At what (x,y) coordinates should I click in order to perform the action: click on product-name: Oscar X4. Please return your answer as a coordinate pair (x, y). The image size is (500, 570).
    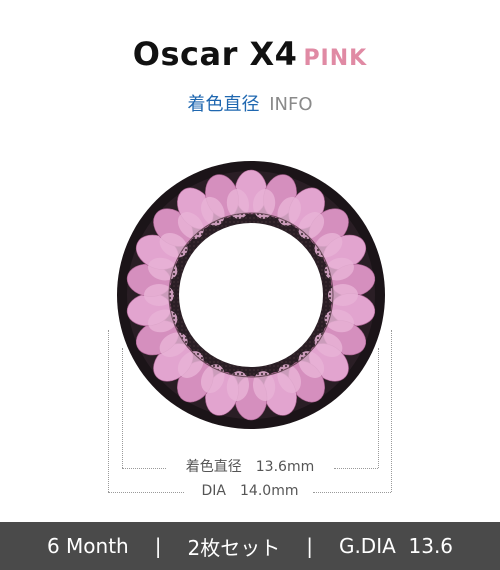
    Looking at the image, I should click on (215, 54).